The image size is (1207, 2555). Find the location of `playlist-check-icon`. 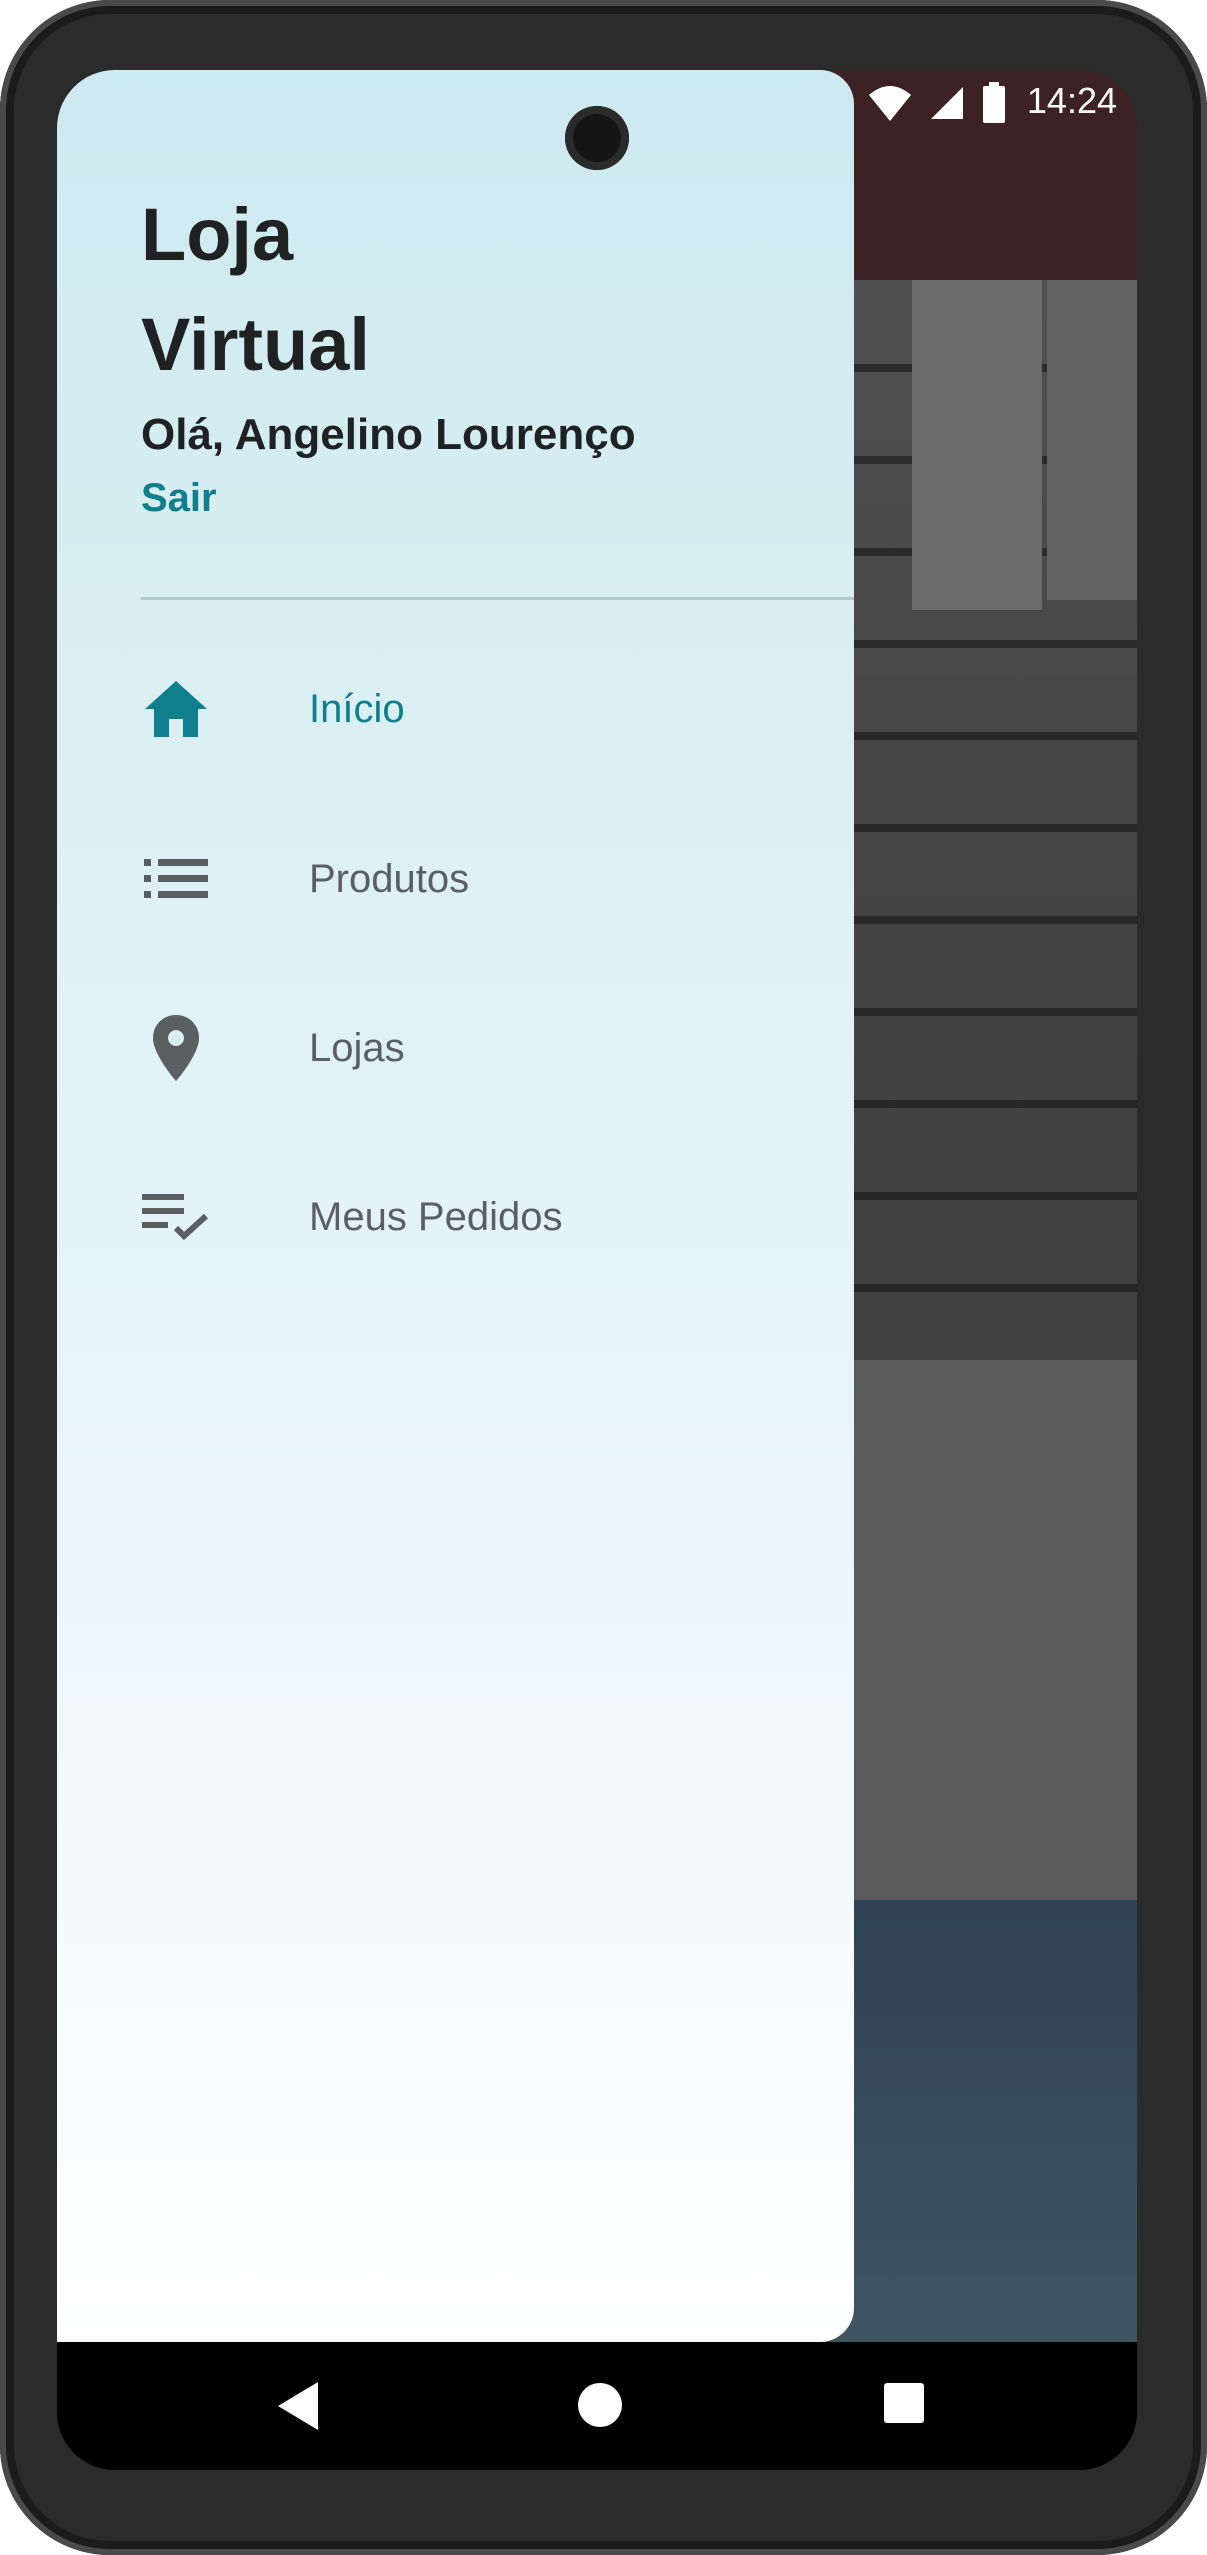

playlist-check-icon is located at coordinates (176, 1217).